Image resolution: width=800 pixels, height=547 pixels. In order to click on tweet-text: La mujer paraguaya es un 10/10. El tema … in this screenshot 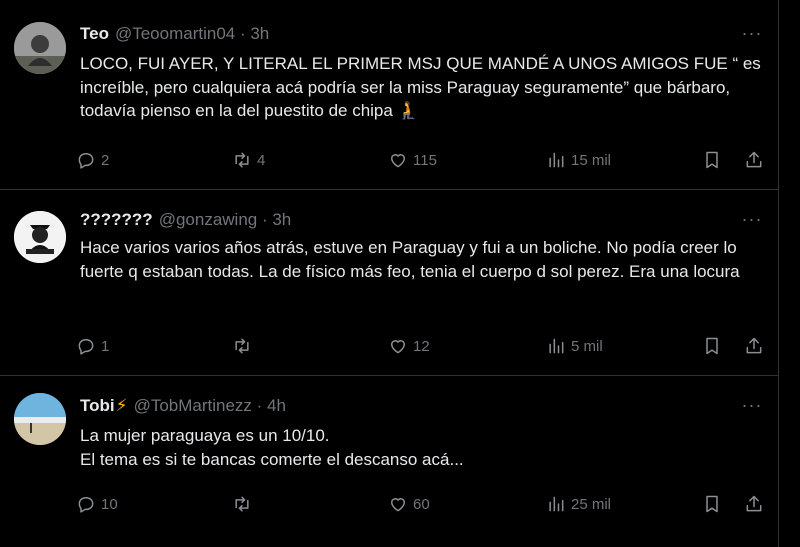, I will do `click(425, 447)`.